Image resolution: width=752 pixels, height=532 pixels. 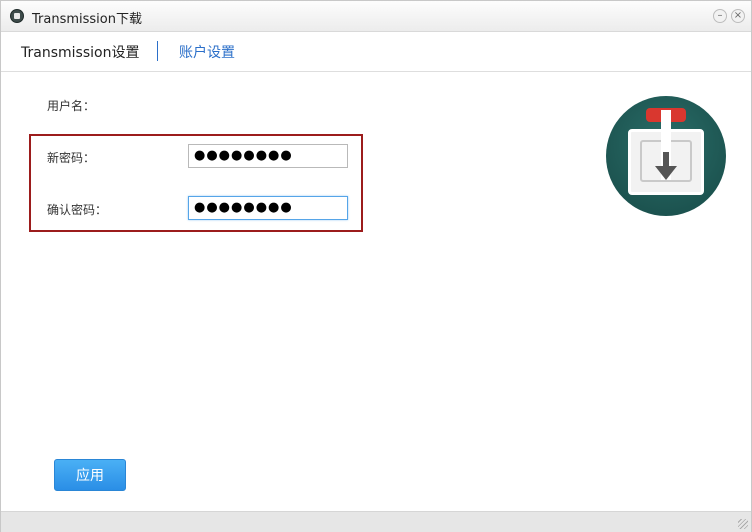 What do you see at coordinates (720, 16) in the screenshot?
I see `minimize-button: –` at bounding box center [720, 16].